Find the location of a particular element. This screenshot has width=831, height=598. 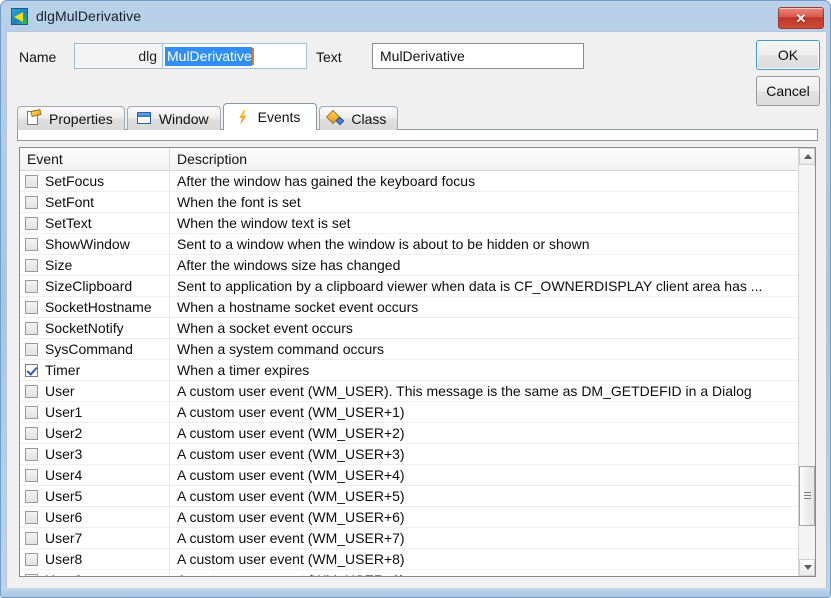

tab-class-label: Class is located at coordinates (369, 118).